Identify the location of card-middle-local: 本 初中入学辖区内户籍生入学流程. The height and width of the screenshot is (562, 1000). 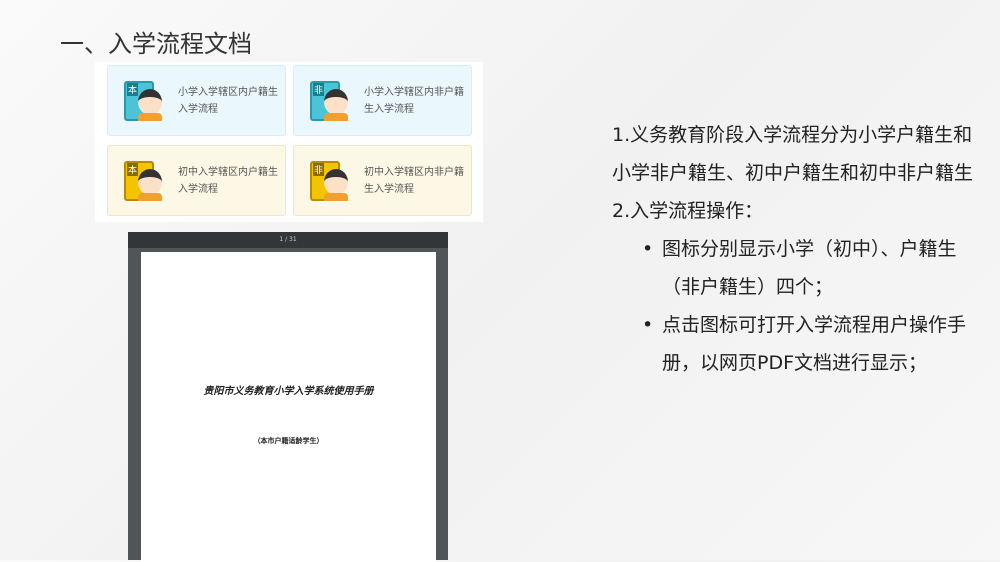
(196, 180).